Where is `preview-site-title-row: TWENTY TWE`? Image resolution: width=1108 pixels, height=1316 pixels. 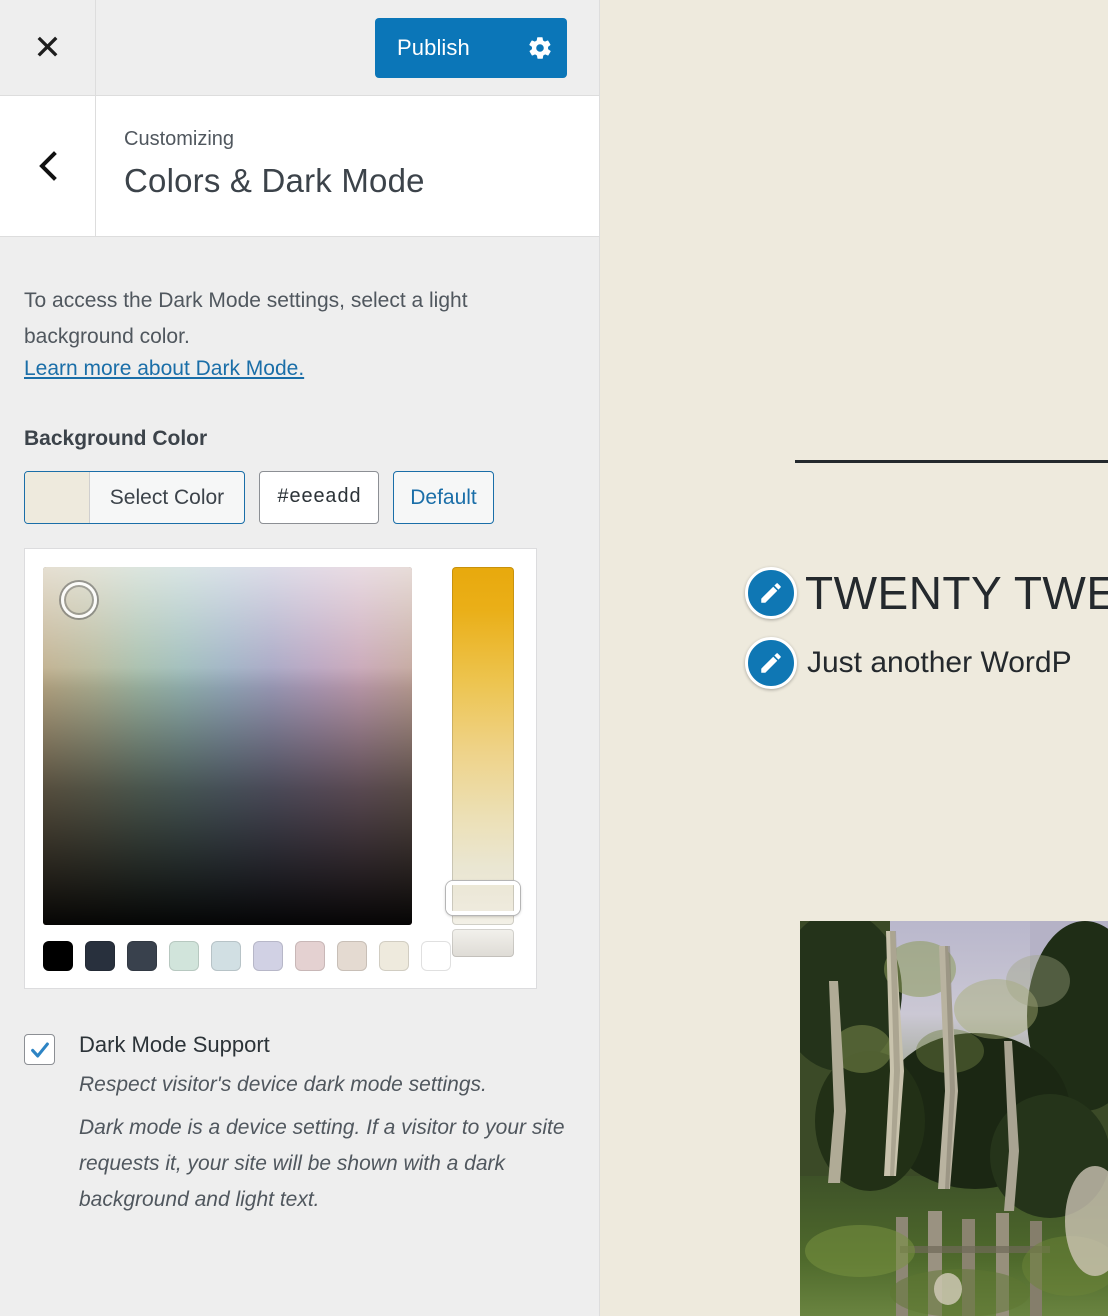 preview-site-title-row: TWENTY TWE is located at coordinates (926, 593).